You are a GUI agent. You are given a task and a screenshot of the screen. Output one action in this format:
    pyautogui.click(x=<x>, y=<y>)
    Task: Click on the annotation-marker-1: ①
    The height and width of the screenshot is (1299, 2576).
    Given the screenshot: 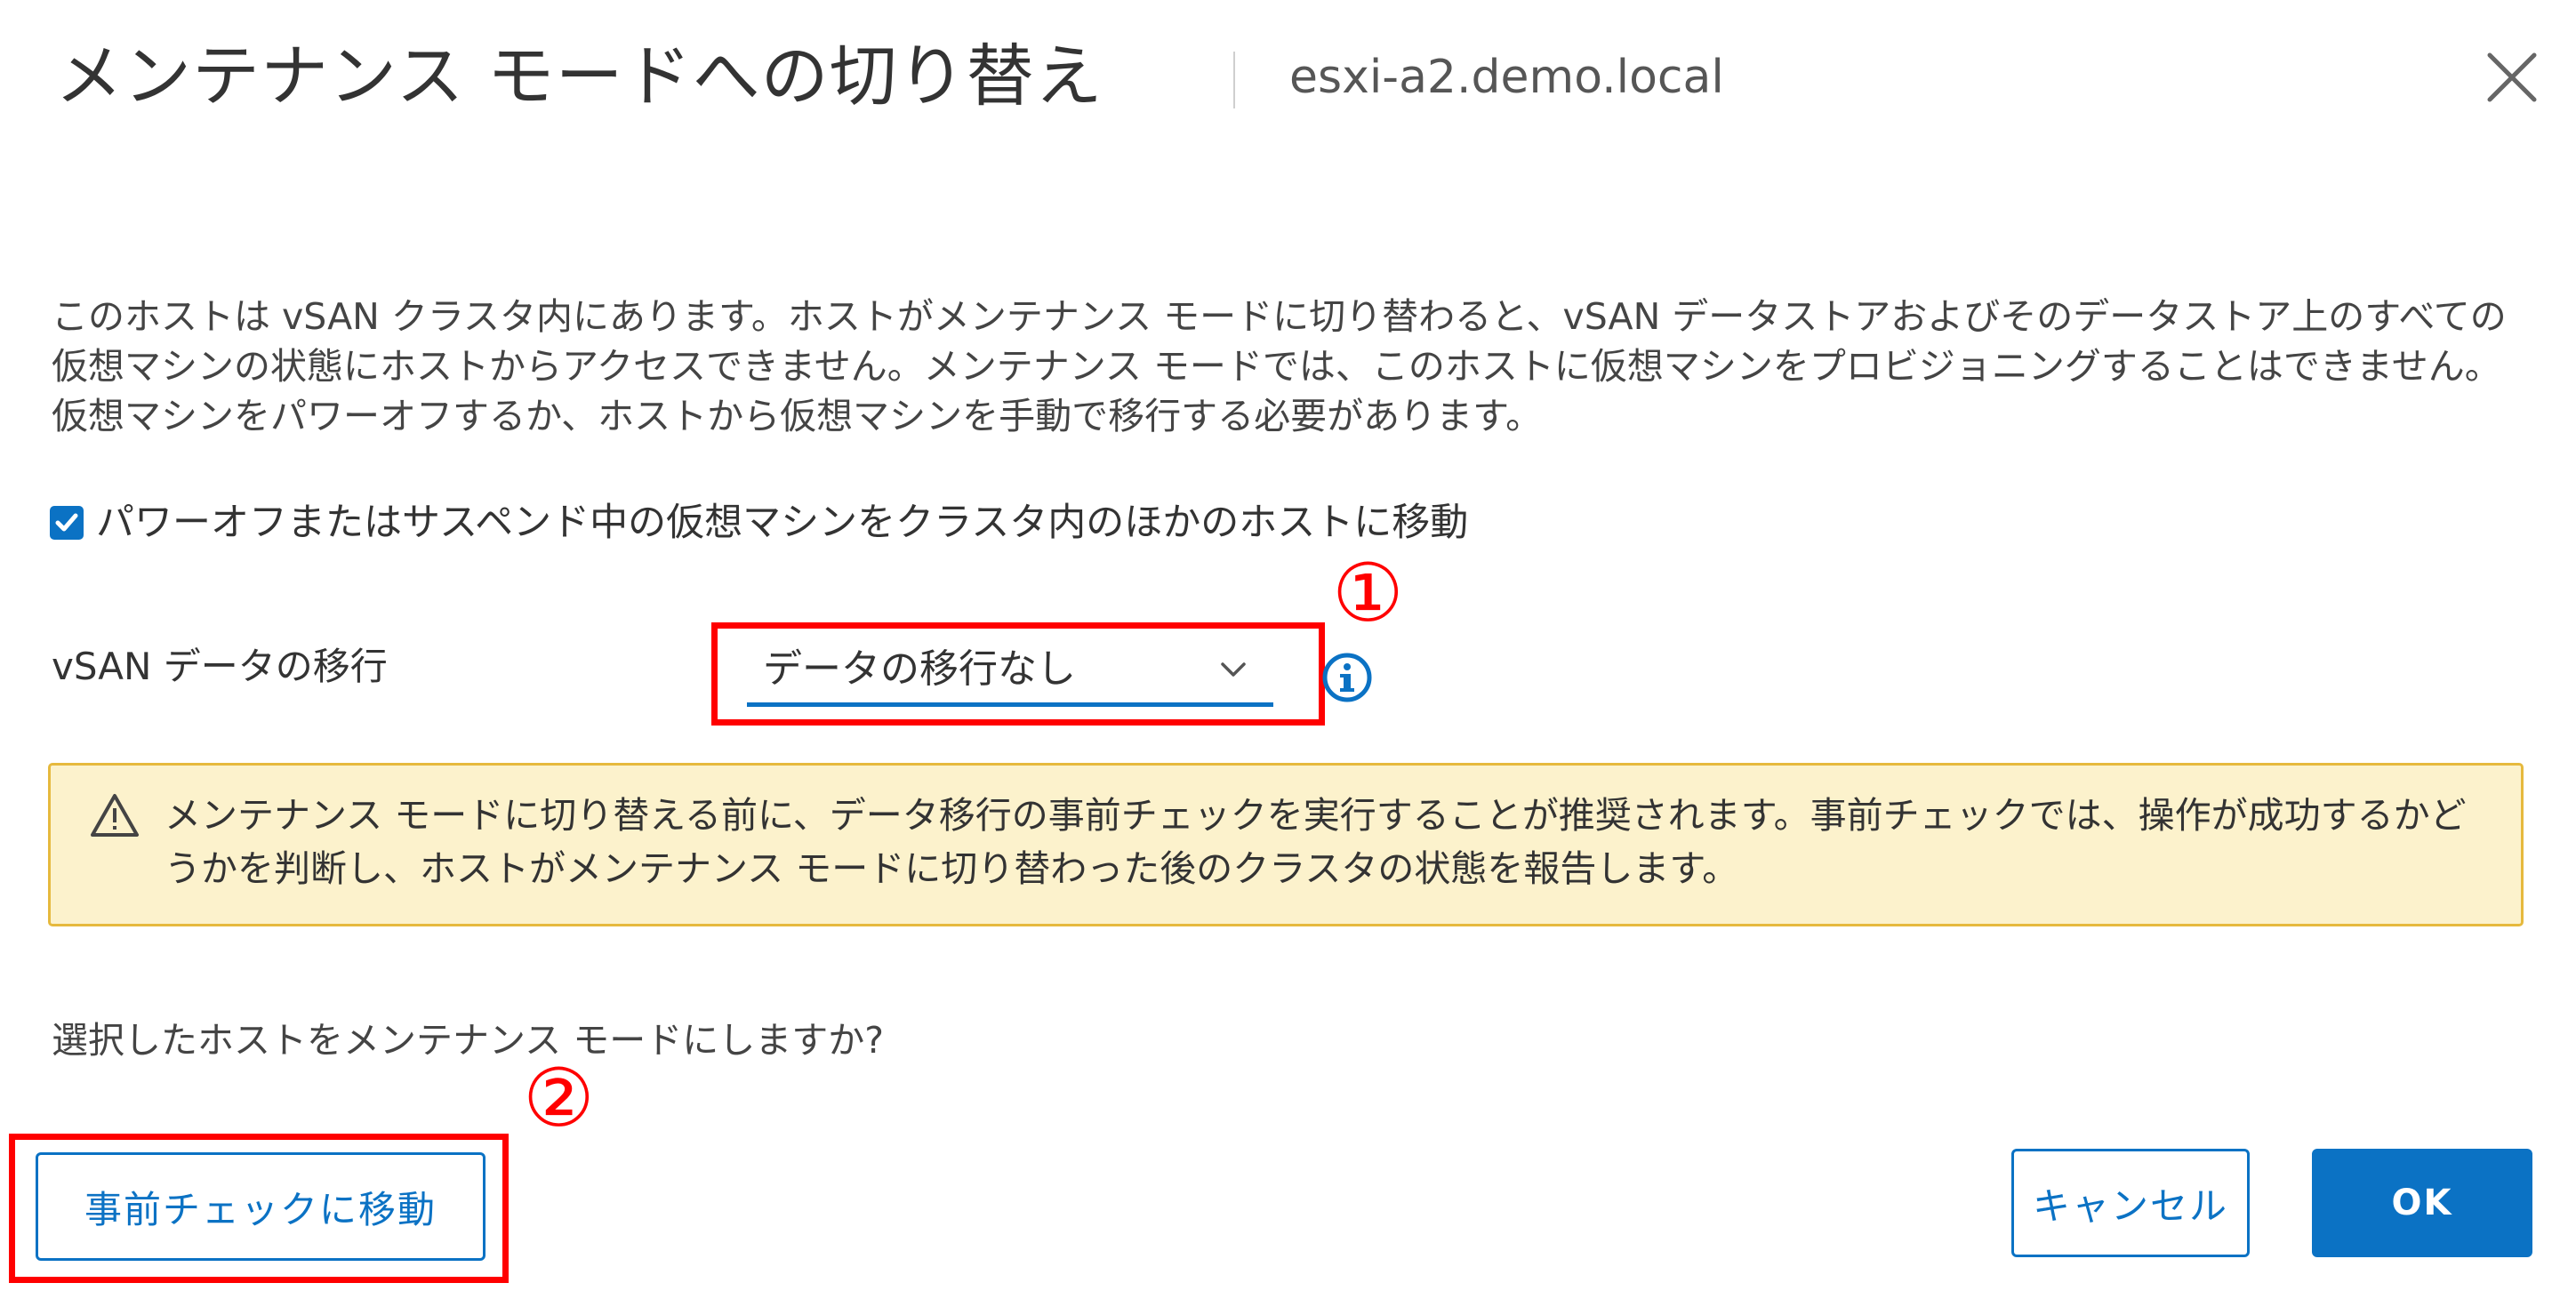 What is the action you would take?
    pyautogui.click(x=1368, y=593)
    